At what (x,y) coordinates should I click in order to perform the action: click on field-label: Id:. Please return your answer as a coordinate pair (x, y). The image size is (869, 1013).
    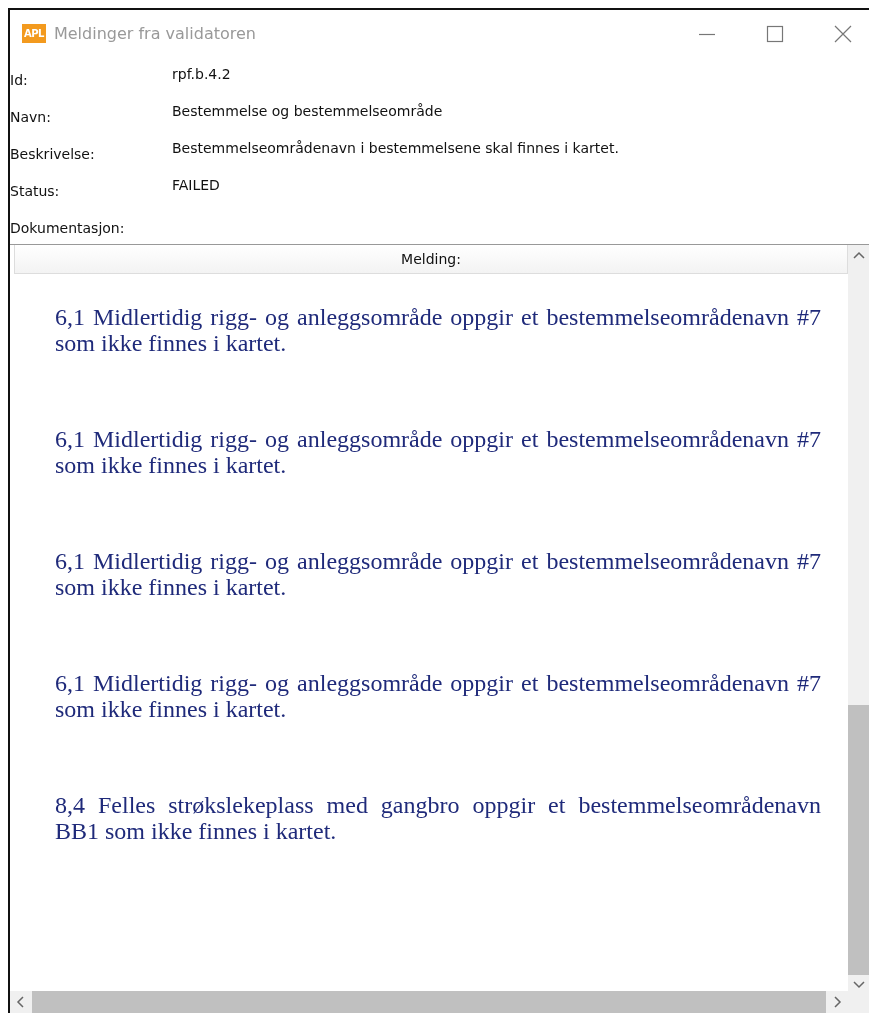
    Looking at the image, I should click on (19, 79).